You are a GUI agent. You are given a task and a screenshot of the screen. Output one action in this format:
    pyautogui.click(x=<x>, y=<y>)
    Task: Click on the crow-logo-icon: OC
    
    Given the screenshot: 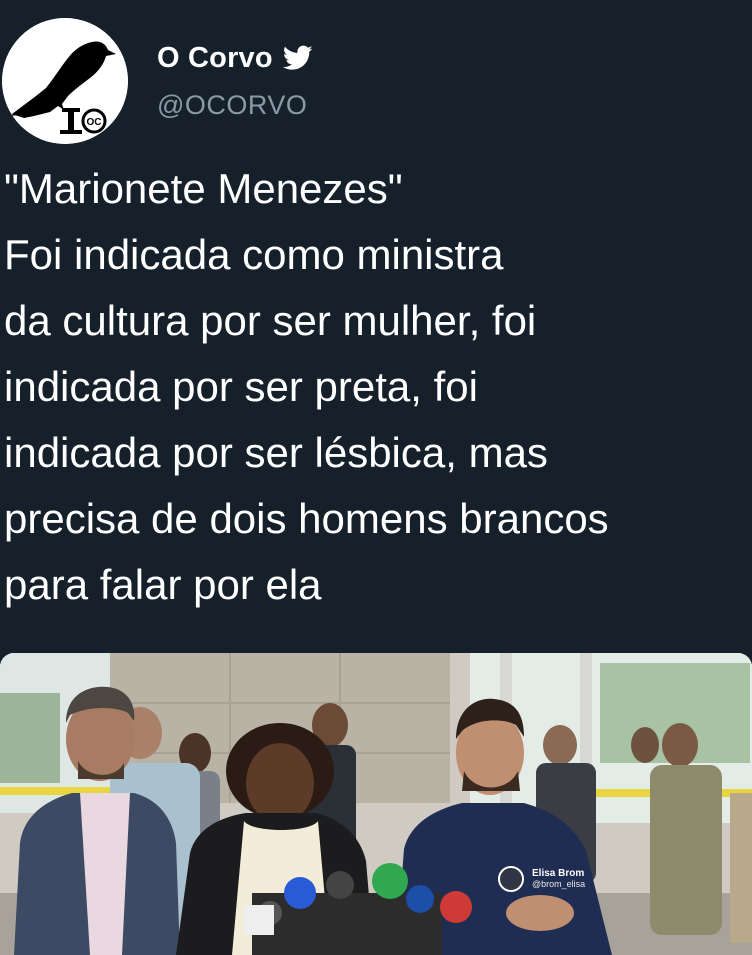 What is the action you would take?
    pyautogui.click(x=65, y=81)
    